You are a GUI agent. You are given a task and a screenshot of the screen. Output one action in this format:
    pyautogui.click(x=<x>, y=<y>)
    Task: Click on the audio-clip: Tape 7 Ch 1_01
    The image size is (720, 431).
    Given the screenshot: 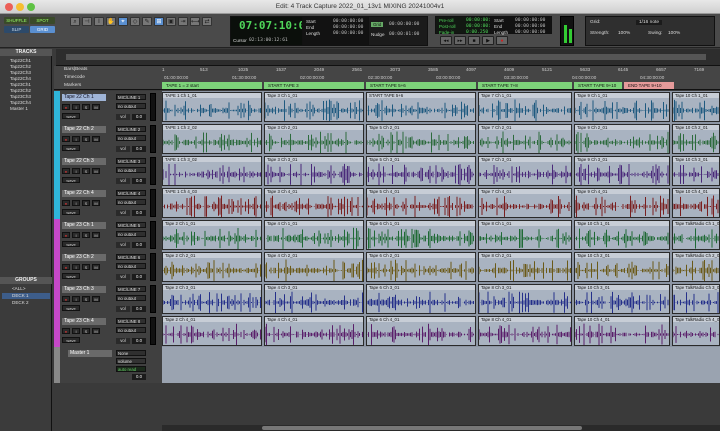 What is the action you would take?
    pyautogui.click(x=525, y=107)
    